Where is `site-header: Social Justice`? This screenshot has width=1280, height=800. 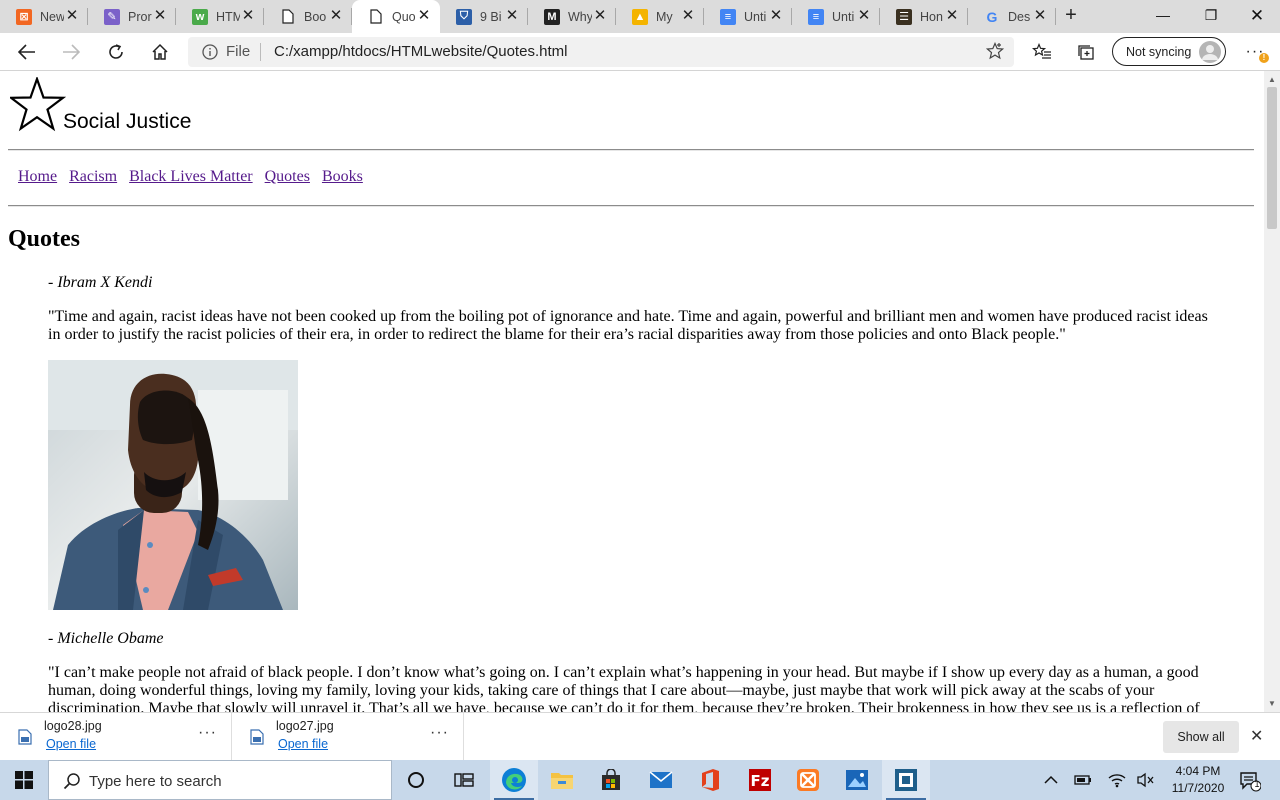
site-header: Social Justice is located at coordinates (160, 110).